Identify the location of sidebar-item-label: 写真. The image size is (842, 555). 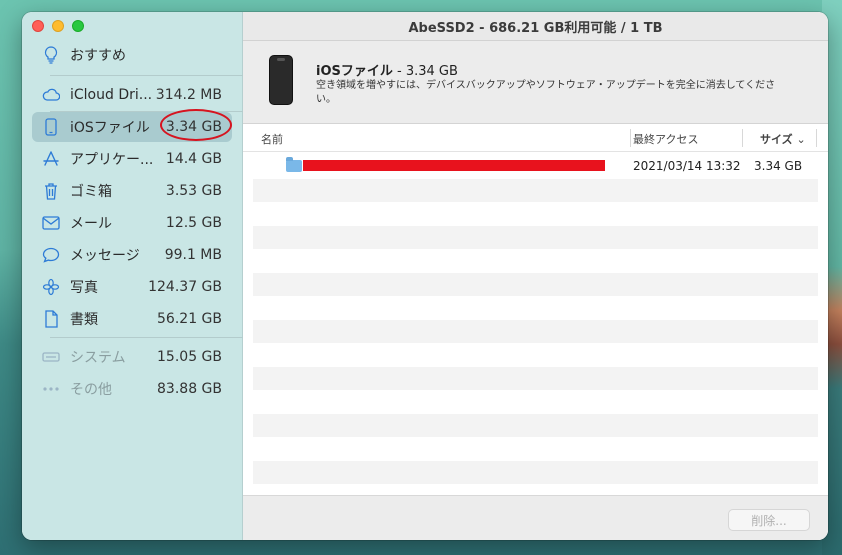
(84, 288).